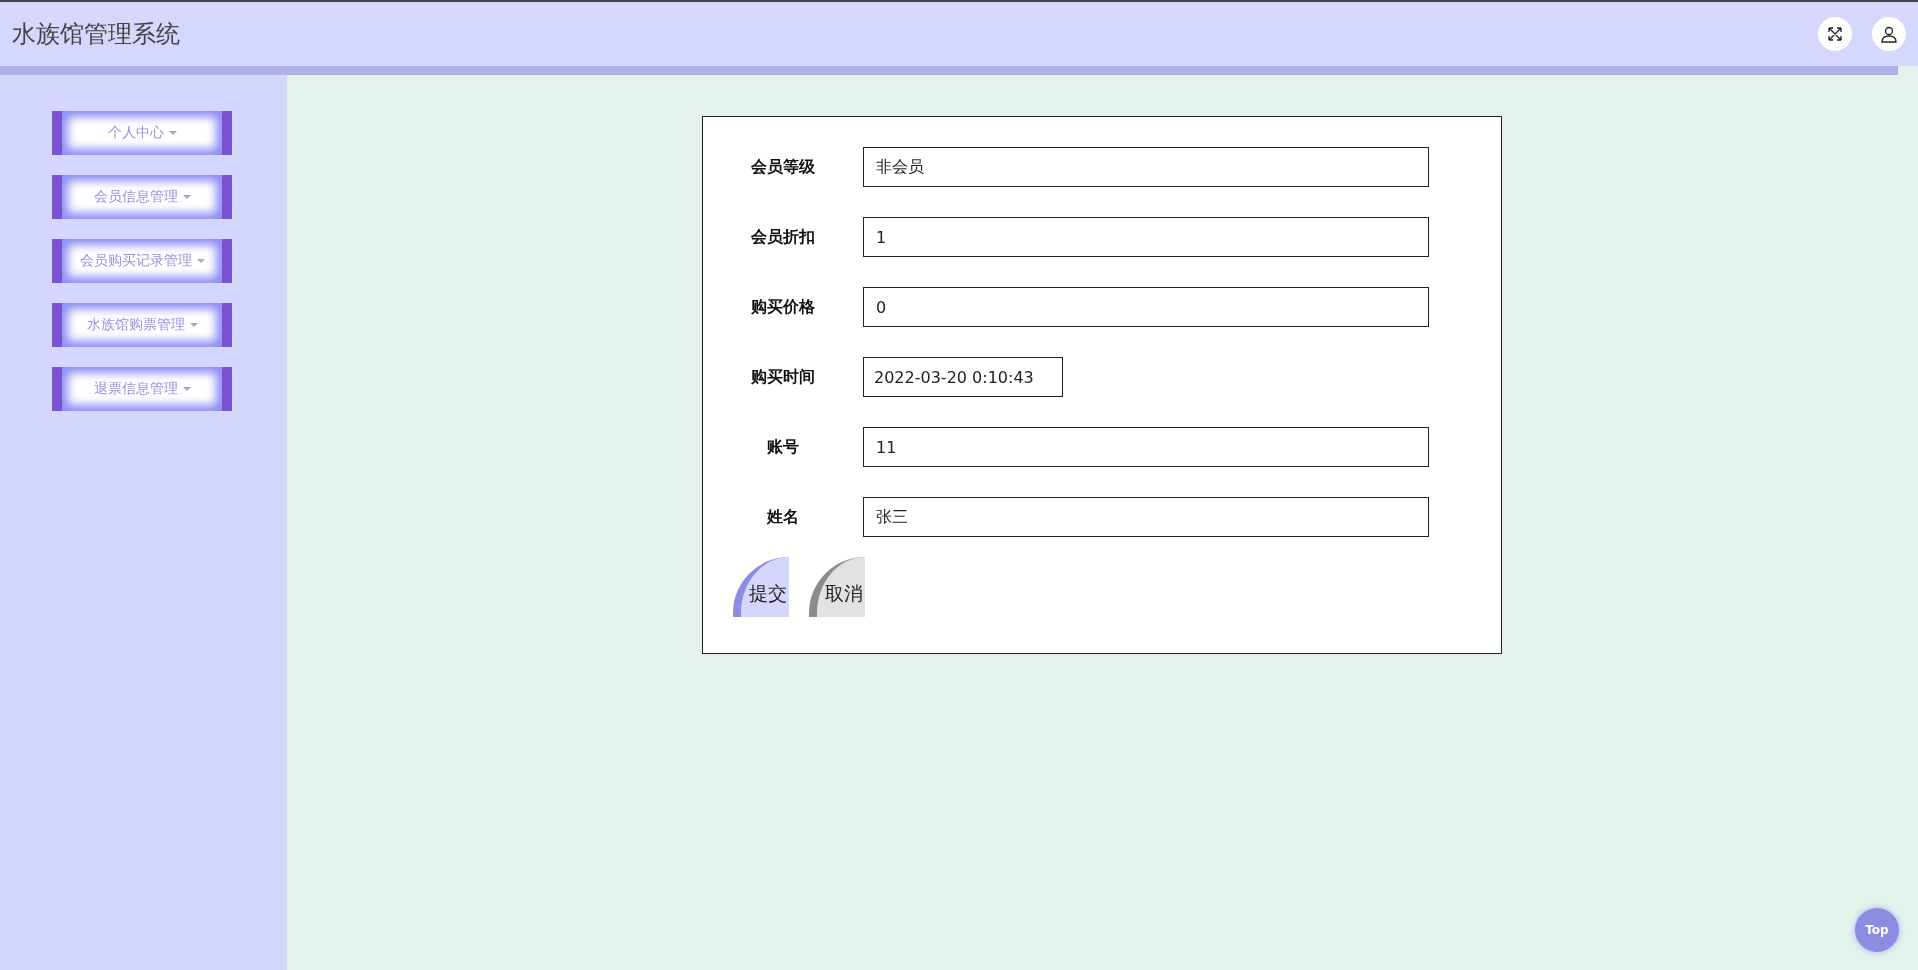  What do you see at coordinates (783, 307) in the screenshot?
I see `field-label: 购买价格` at bounding box center [783, 307].